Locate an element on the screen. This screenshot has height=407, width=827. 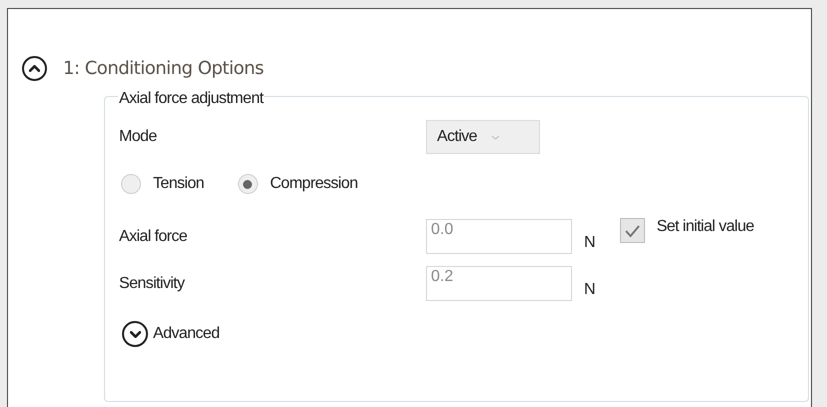
section-title: 1: Conditioning Options is located at coordinates (163, 68).